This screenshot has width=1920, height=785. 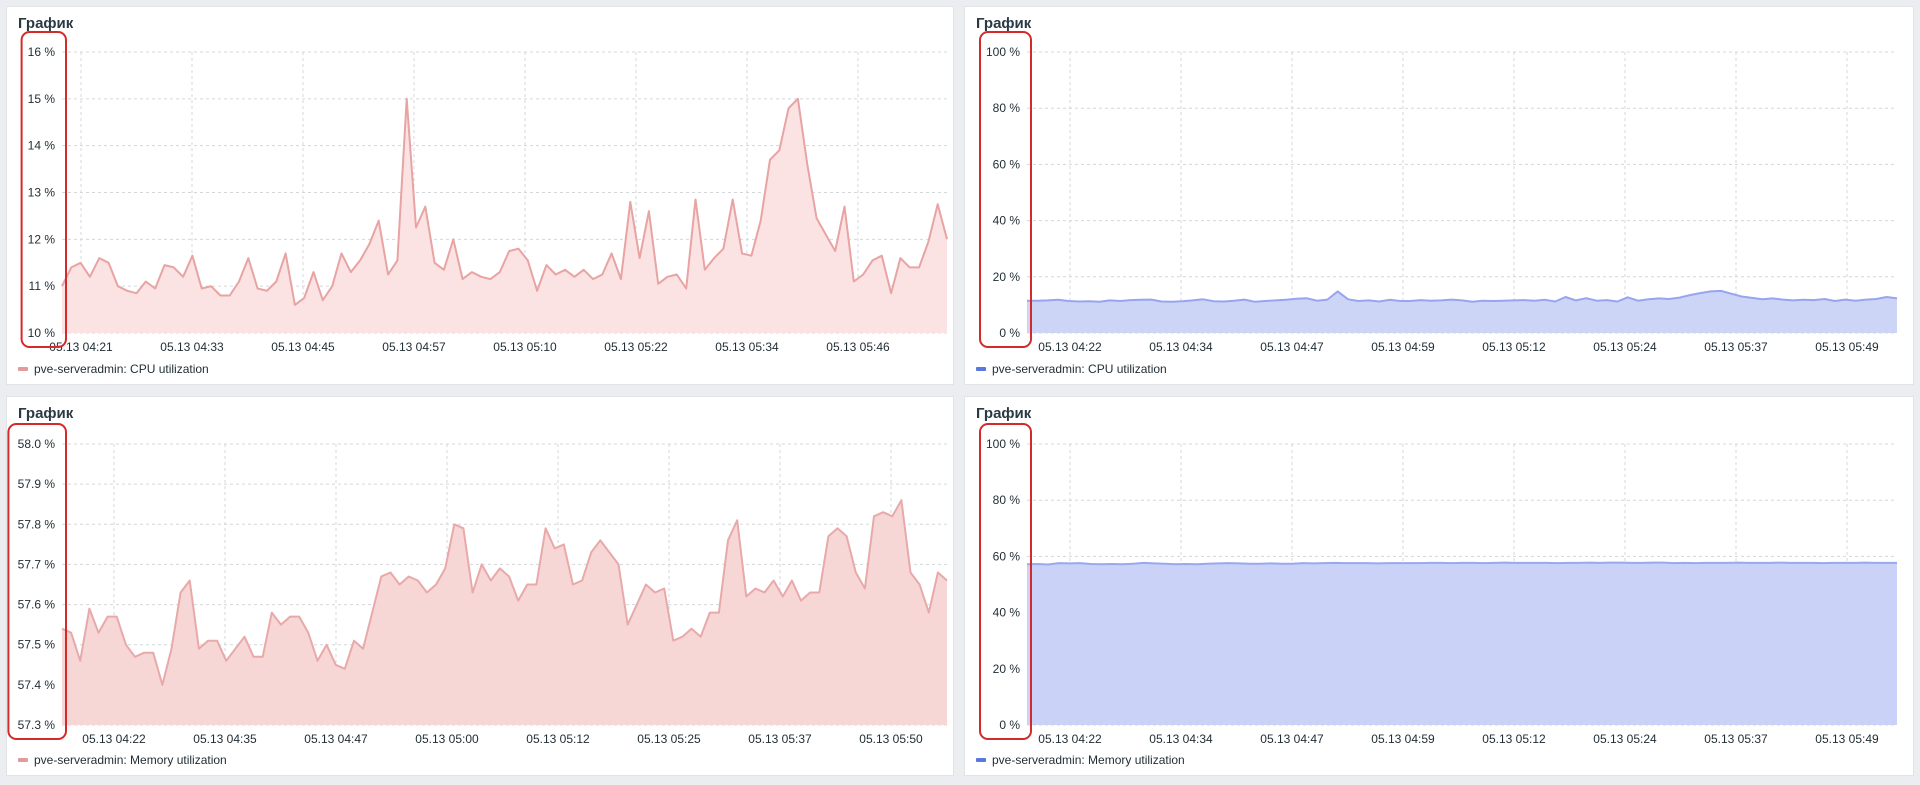 I want to click on x-tick-label: 05.13 05:46, so click(x=858, y=347).